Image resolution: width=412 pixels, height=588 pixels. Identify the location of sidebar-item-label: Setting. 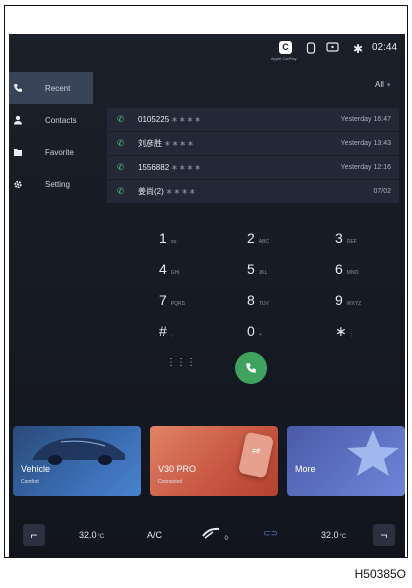
(57, 184).